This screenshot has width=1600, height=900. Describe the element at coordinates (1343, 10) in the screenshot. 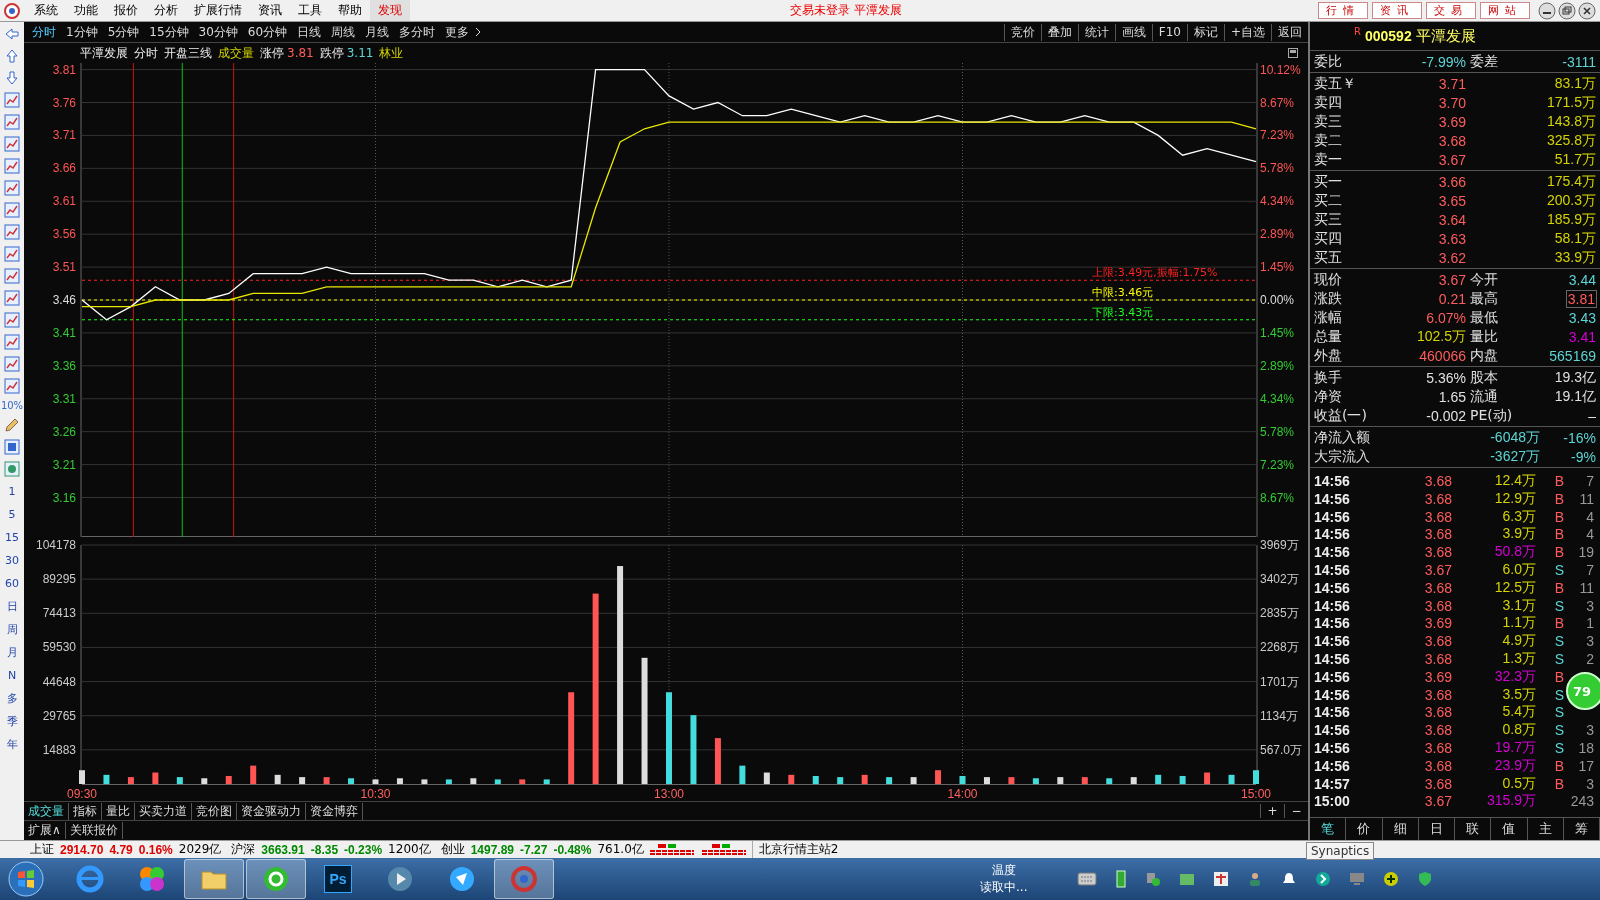

I see `quick-button: 行情` at that location.